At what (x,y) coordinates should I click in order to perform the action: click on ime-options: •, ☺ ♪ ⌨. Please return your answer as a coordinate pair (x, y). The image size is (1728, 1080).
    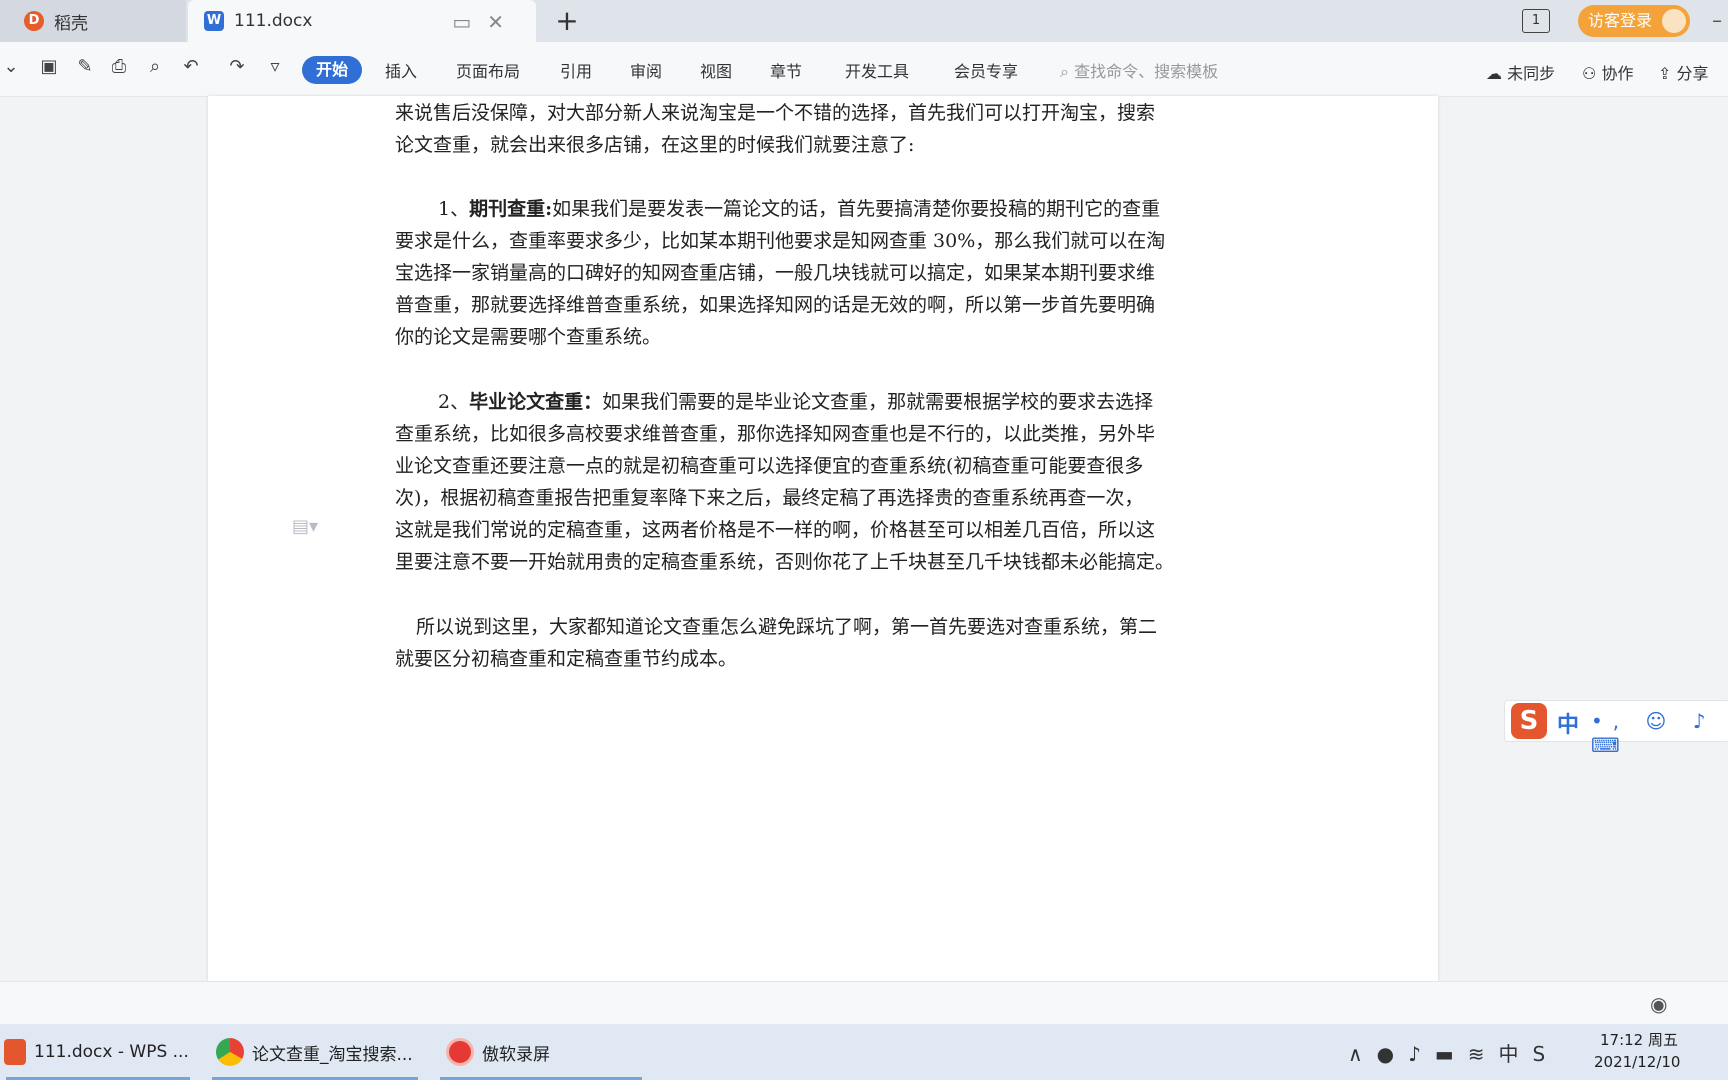
    Looking at the image, I should click on (1659, 733).